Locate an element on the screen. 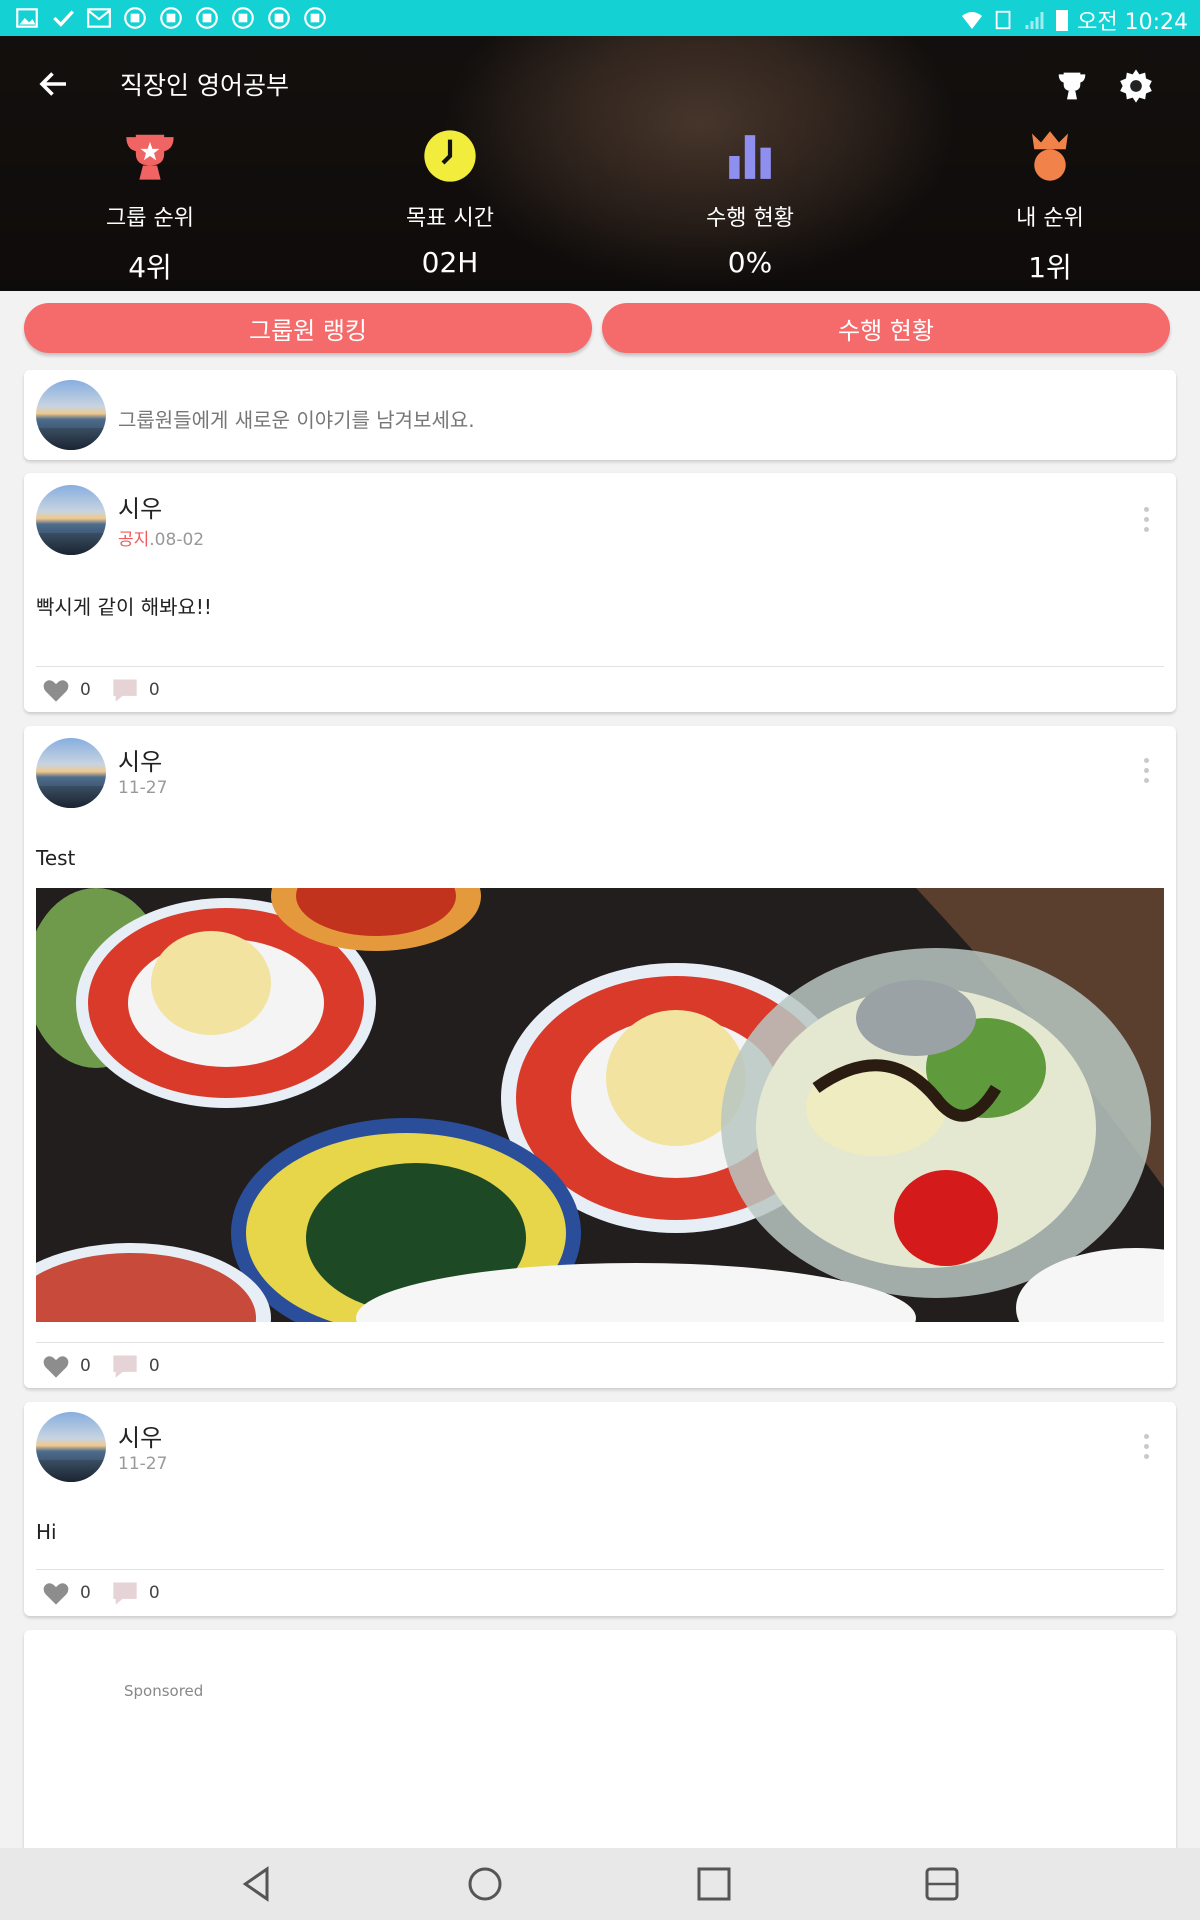 This screenshot has height=1920, width=1200. mail-icon is located at coordinates (99, 18).